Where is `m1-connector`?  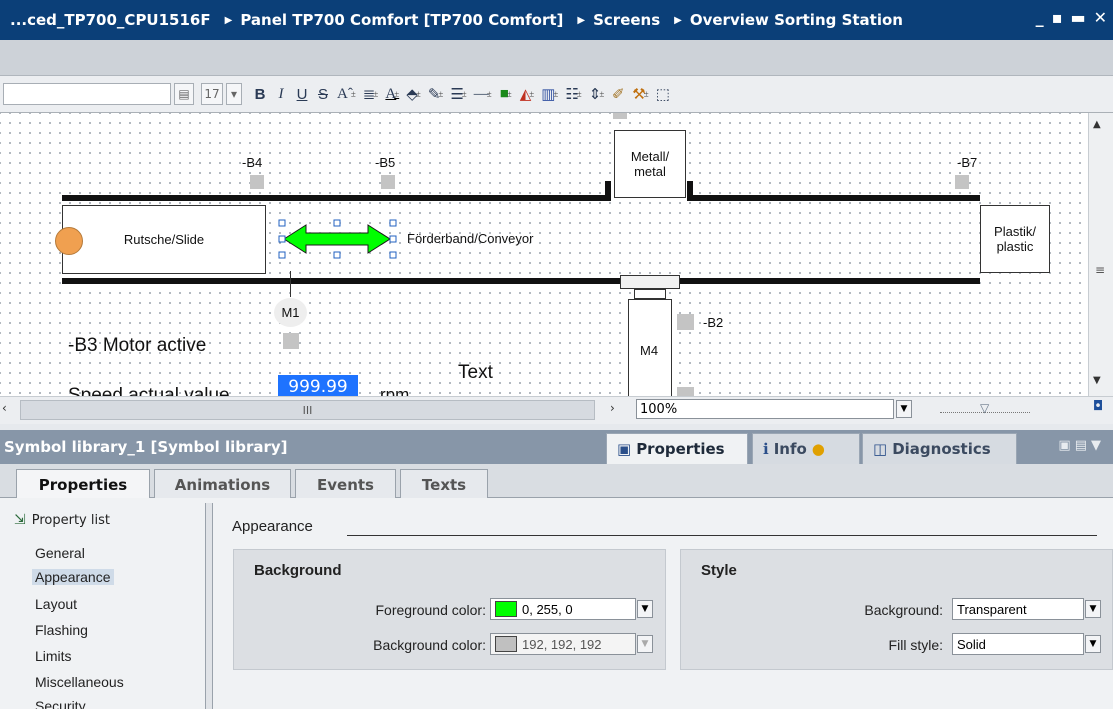 m1-connector is located at coordinates (290, 284).